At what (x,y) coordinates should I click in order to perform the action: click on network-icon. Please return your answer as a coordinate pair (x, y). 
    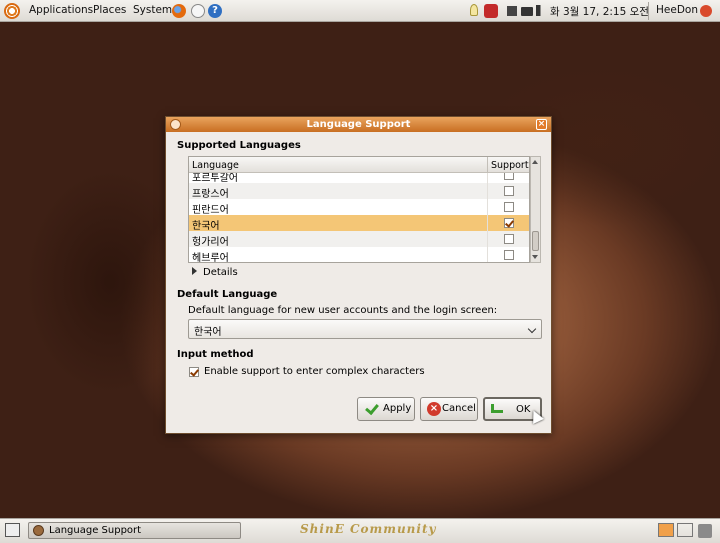
    Looking at the image, I should click on (512, 11).